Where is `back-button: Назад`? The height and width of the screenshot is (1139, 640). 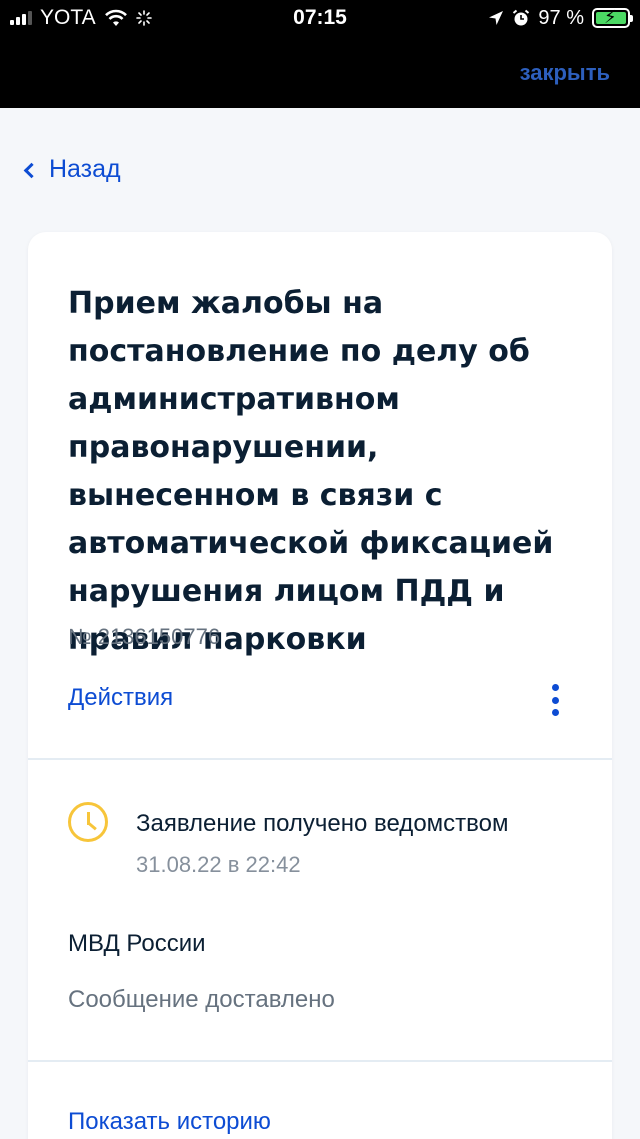 back-button: Назад is located at coordinates (72, 169).